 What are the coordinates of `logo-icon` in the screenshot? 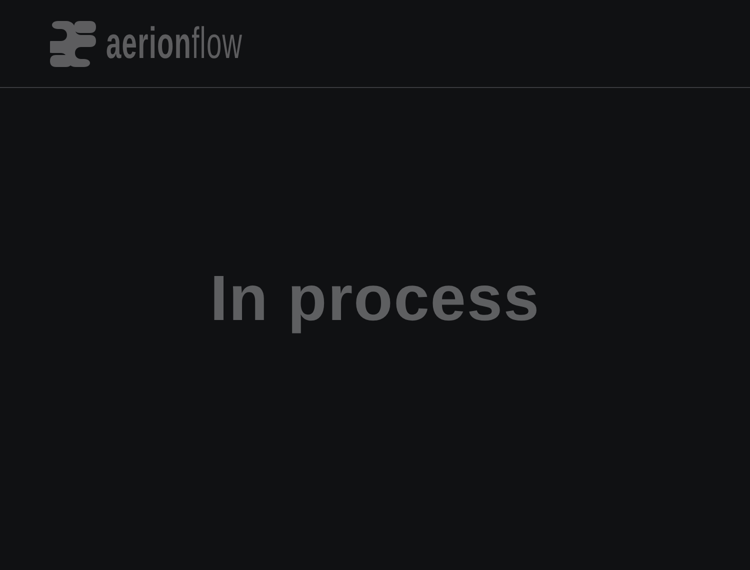 It's located at (73, 43).